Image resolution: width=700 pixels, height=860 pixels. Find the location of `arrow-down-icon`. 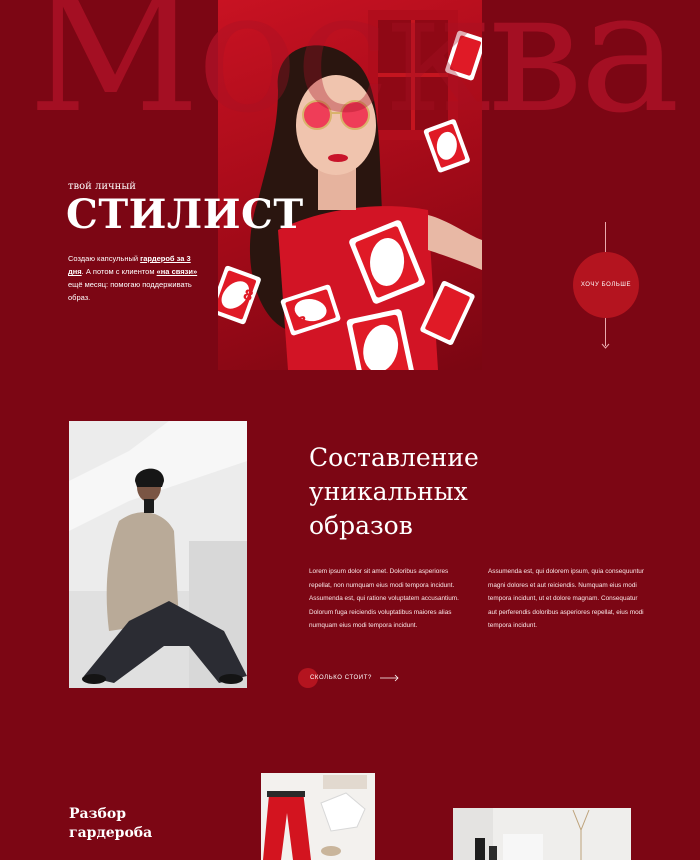

arrow-down-icon is located at coordinates (605, 346).